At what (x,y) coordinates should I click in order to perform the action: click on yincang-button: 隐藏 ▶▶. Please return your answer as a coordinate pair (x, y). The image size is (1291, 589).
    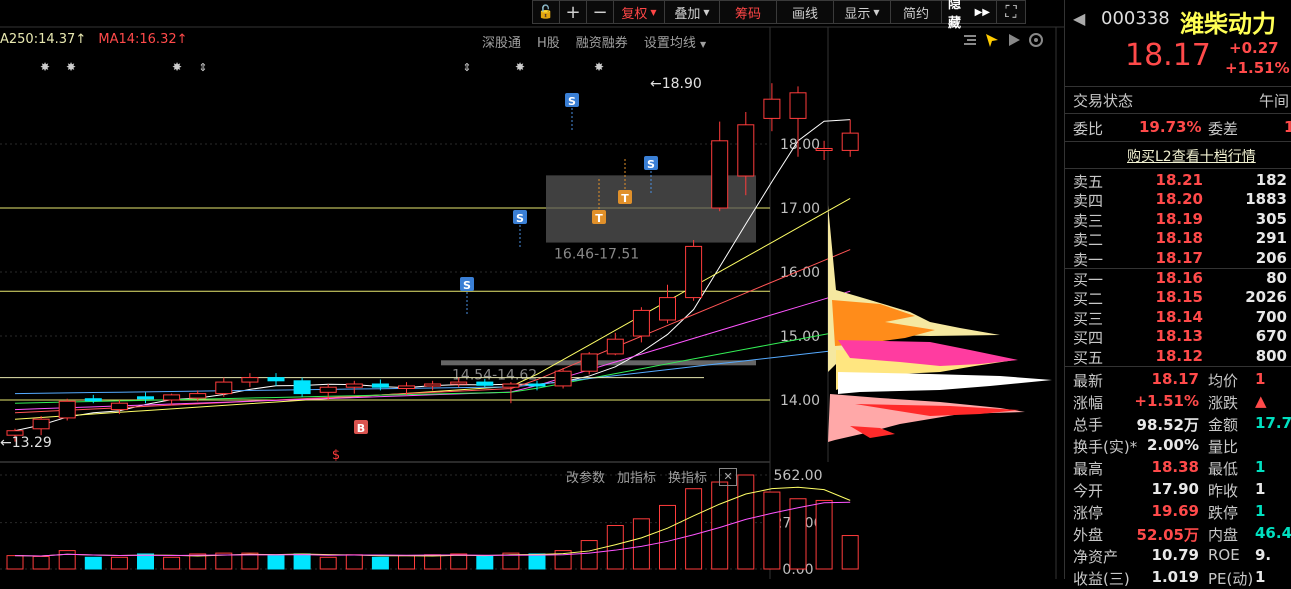
    Looking at the image, I should click on (969, 15).